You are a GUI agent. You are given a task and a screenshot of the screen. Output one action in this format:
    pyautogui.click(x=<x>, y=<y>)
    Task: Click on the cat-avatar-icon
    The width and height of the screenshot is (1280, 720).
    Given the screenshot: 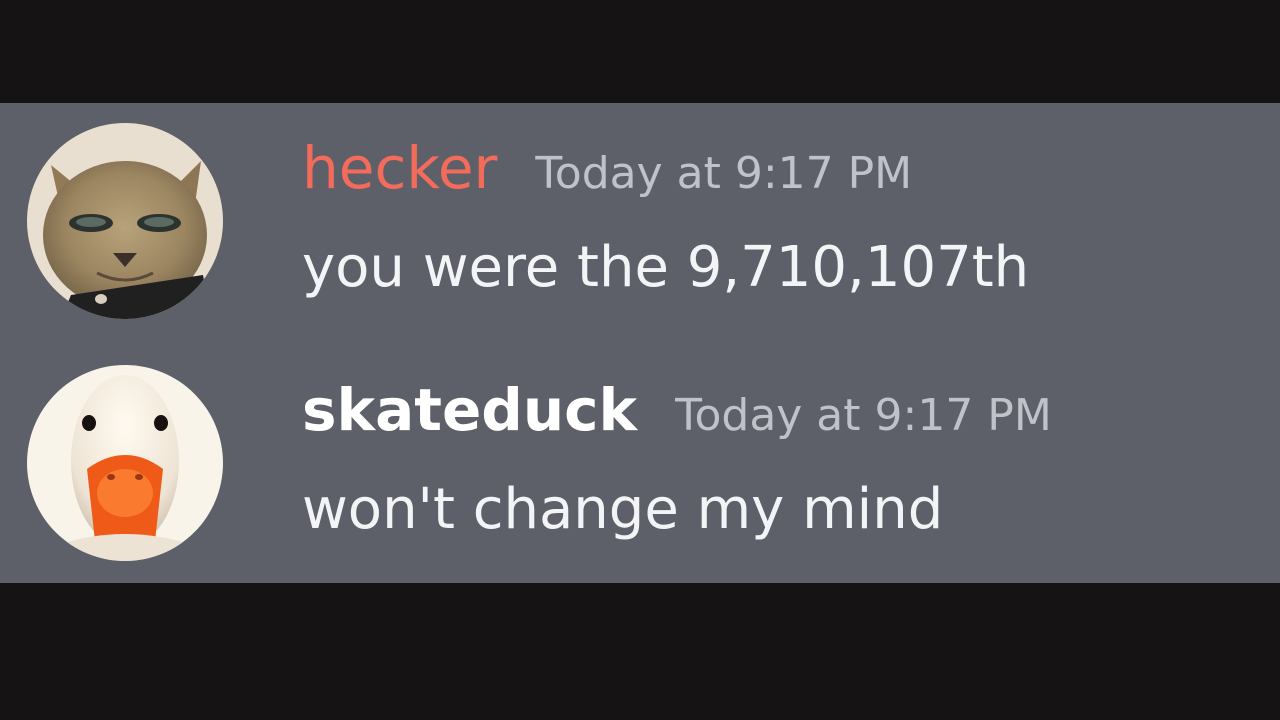 What is the action you would take?
    pyautogui.click(x=125, y=221)
    